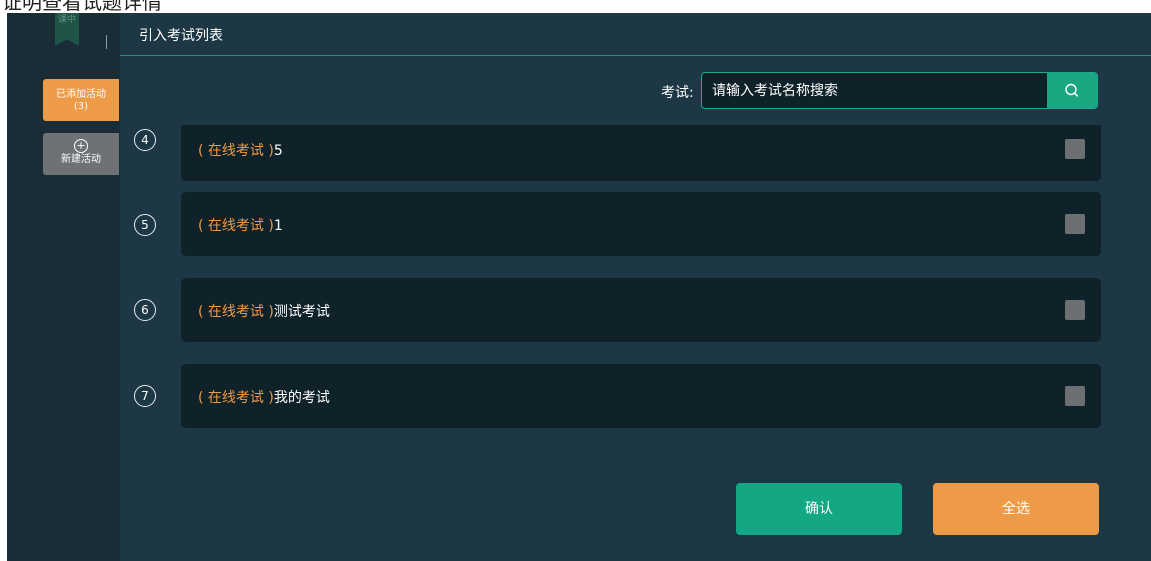 This screenshot has height=561, width=1151. What do you see at coordinates (145, 396) in the screenshot?
I see `row-number: 7` at bounding box center [145, 396].